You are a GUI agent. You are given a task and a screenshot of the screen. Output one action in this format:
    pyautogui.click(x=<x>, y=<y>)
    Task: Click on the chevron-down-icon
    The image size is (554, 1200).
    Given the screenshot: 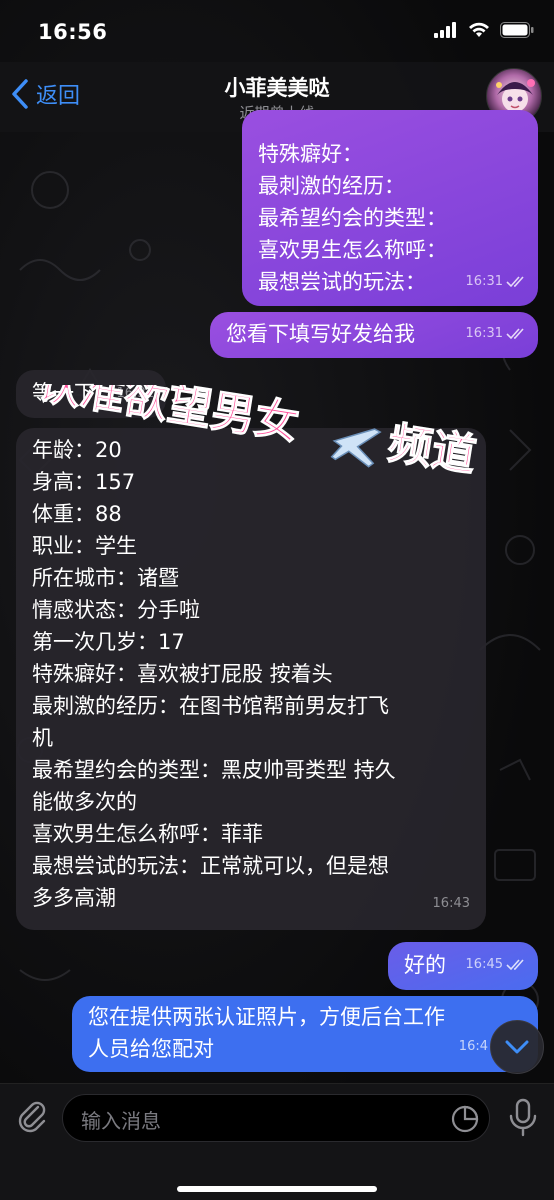 What is the action you would take?
    pyautogui.click(x=517, y=1047)
    